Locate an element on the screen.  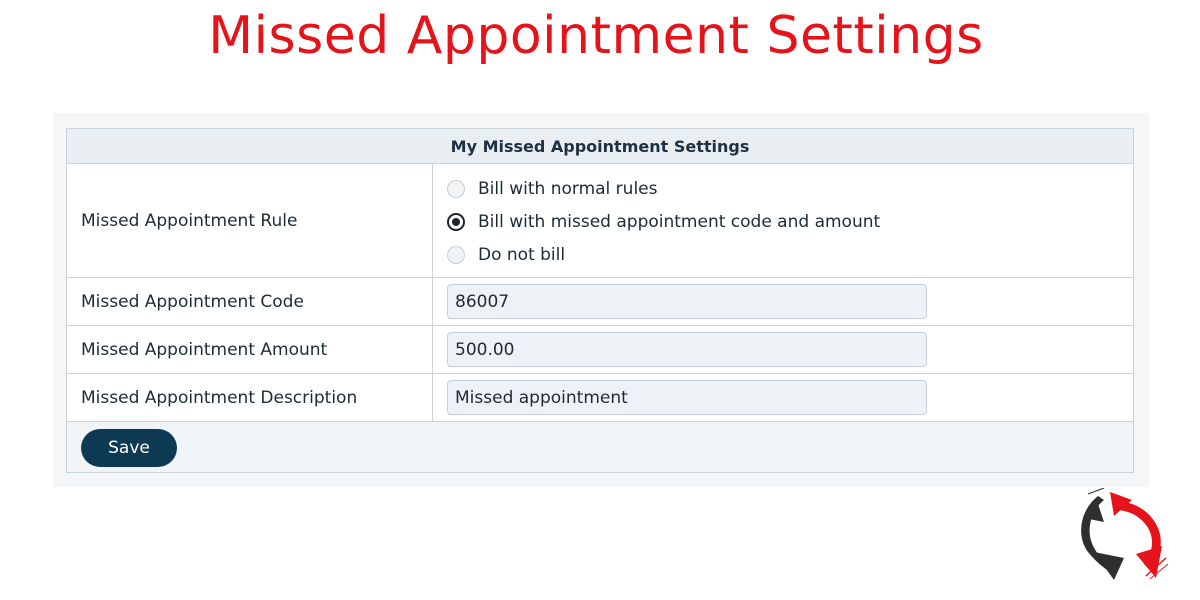
logo-speed-line is located at coordinates (1096, 491).